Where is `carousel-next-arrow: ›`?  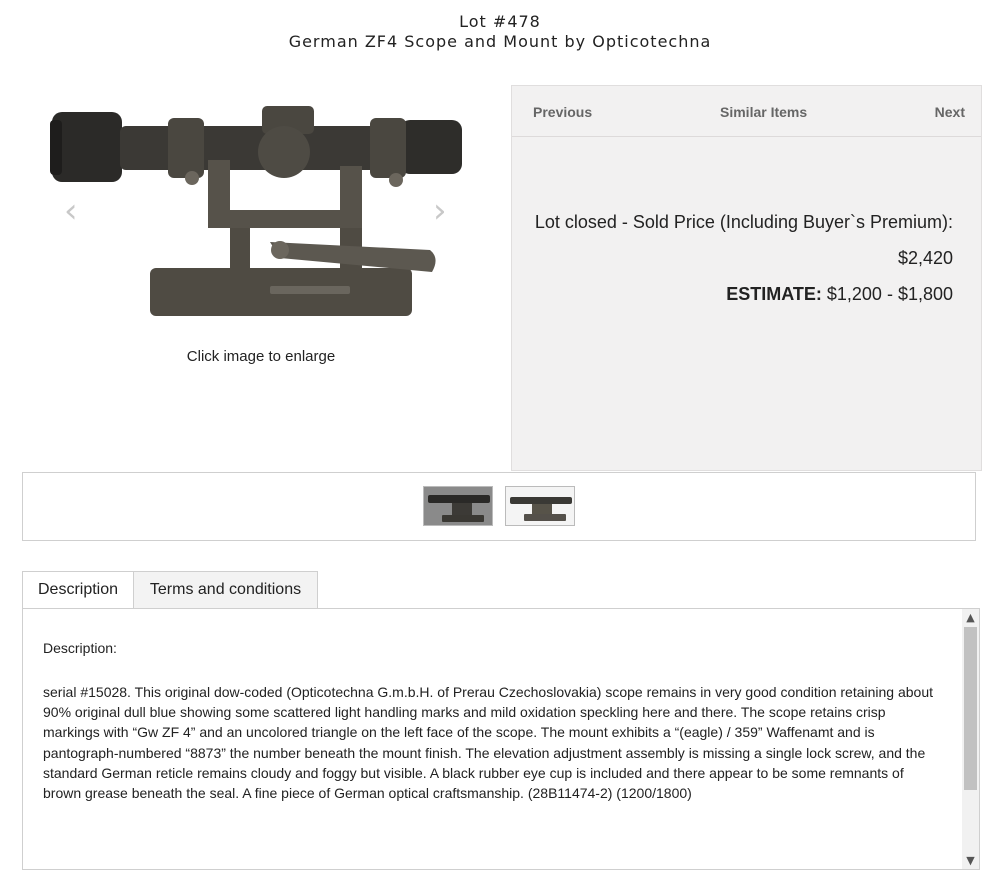
carousel-next-arrow: › is located at coordinates (440, 211).